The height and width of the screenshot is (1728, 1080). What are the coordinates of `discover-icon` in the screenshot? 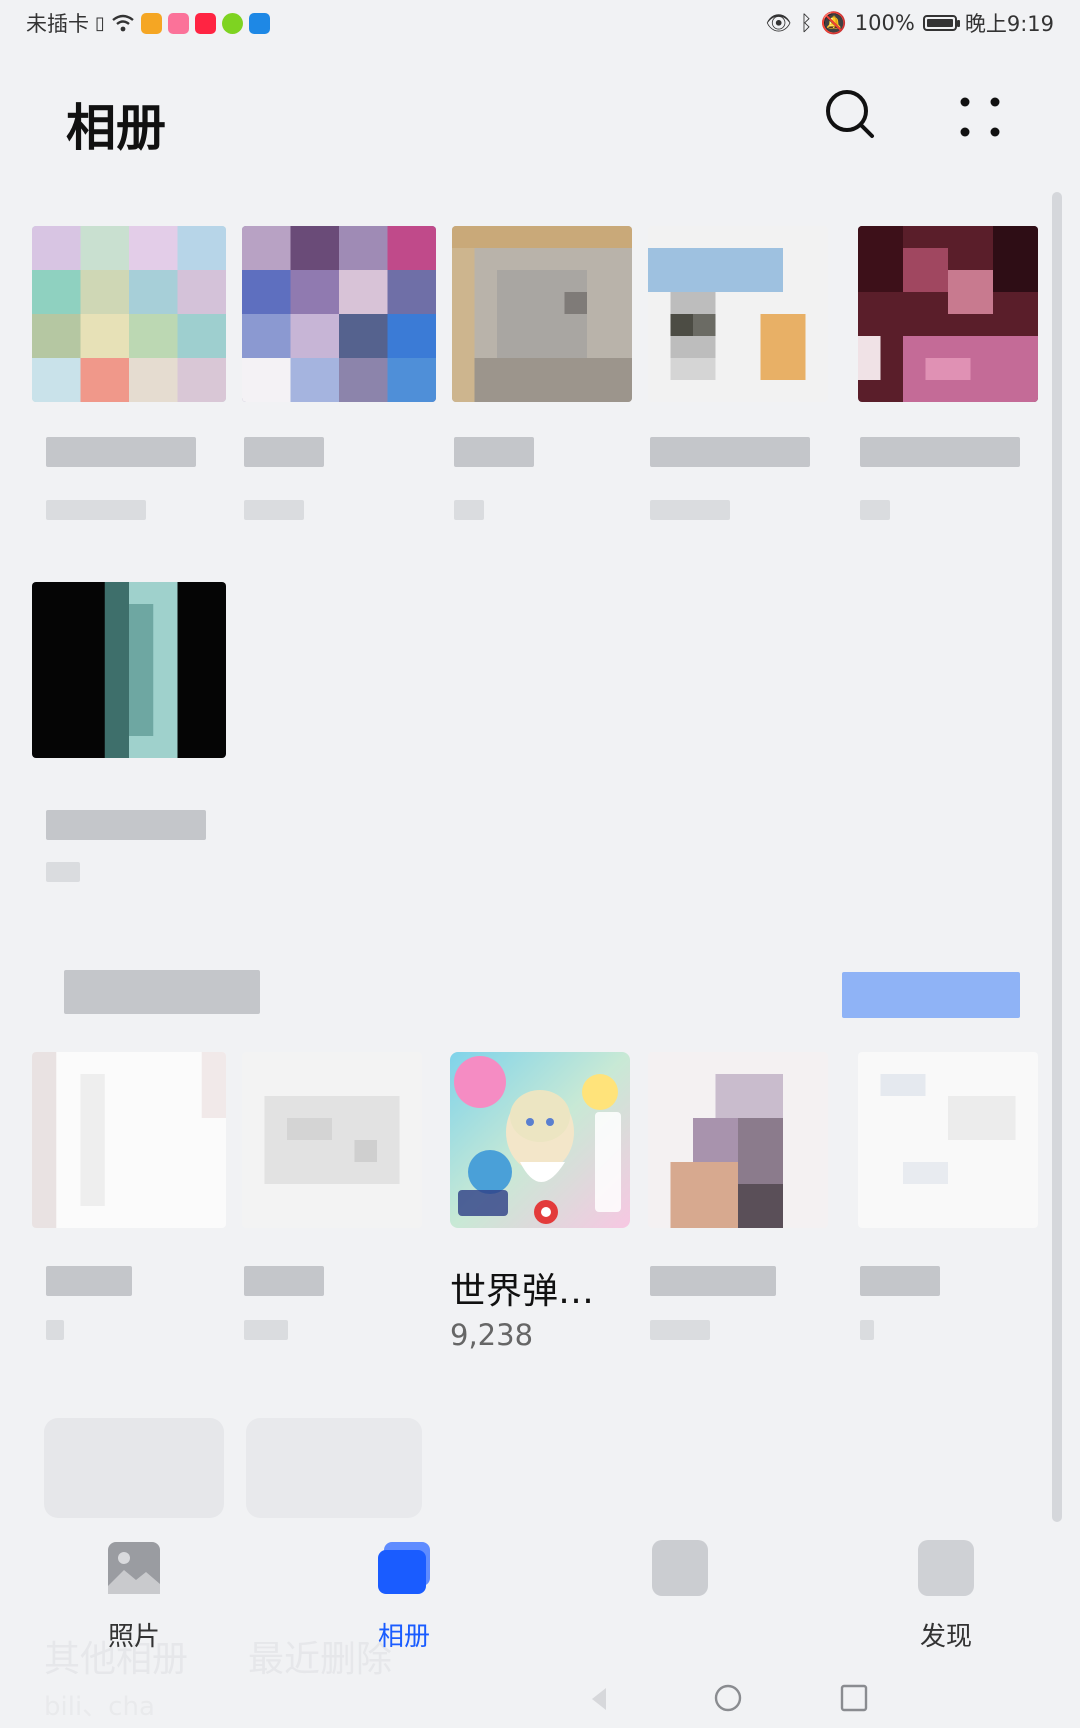 It's located at (946, 1568).